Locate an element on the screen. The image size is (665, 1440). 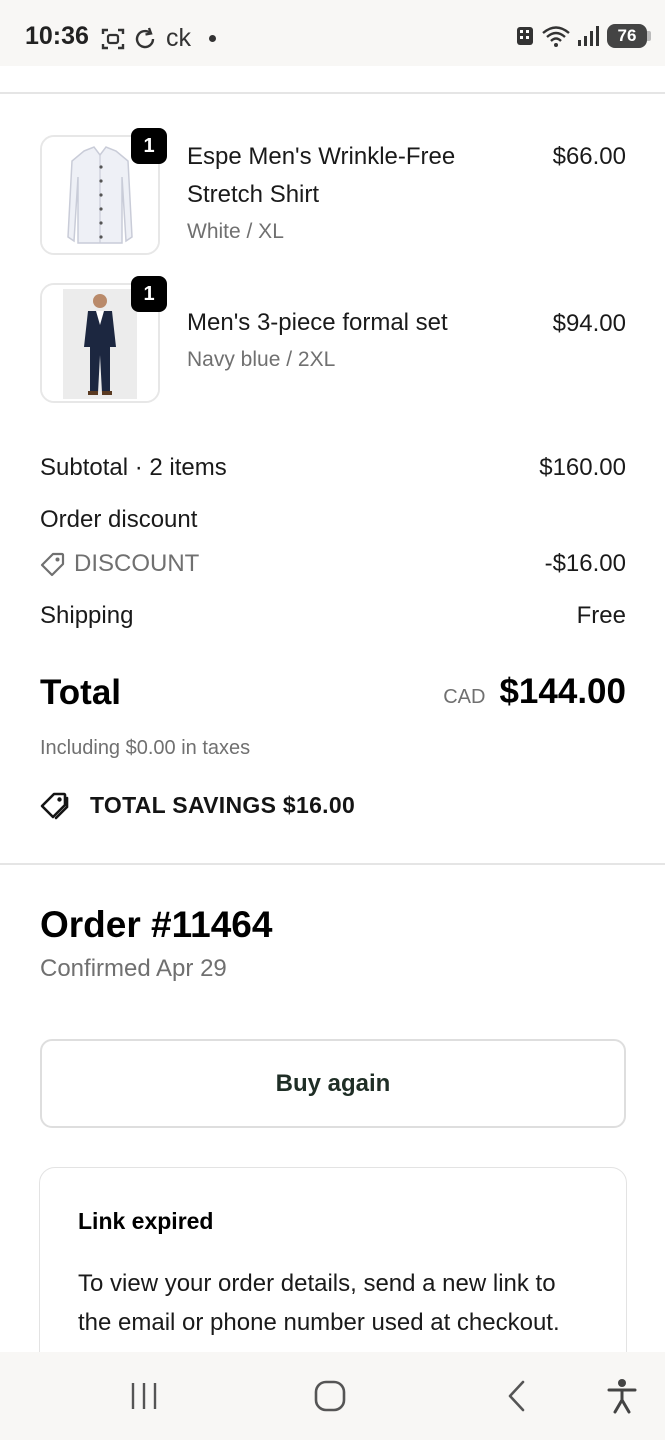
status-app-text: ck is located at coordinates (178, 38).